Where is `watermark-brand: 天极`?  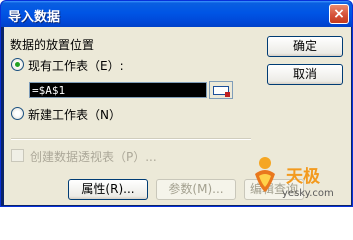 watermark-brand: 天极 is located at coordinates (303, 177).